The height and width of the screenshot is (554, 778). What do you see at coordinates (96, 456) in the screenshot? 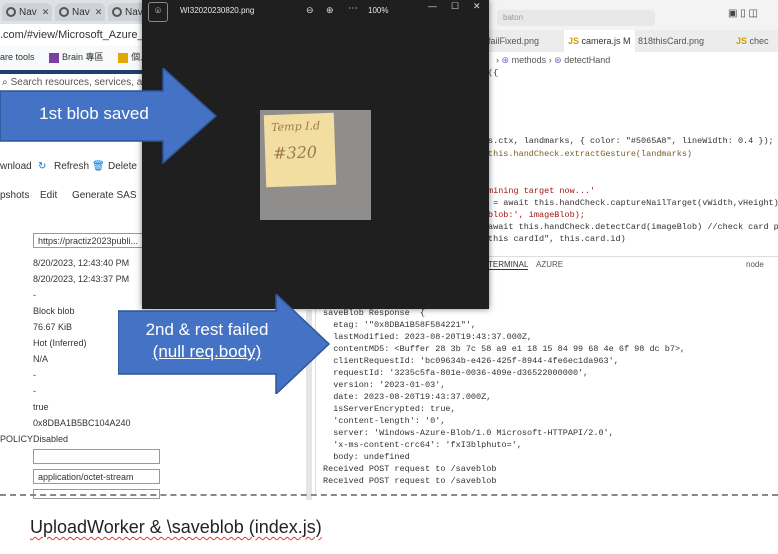
I see `empty-field` at bounding box center [96, 456].